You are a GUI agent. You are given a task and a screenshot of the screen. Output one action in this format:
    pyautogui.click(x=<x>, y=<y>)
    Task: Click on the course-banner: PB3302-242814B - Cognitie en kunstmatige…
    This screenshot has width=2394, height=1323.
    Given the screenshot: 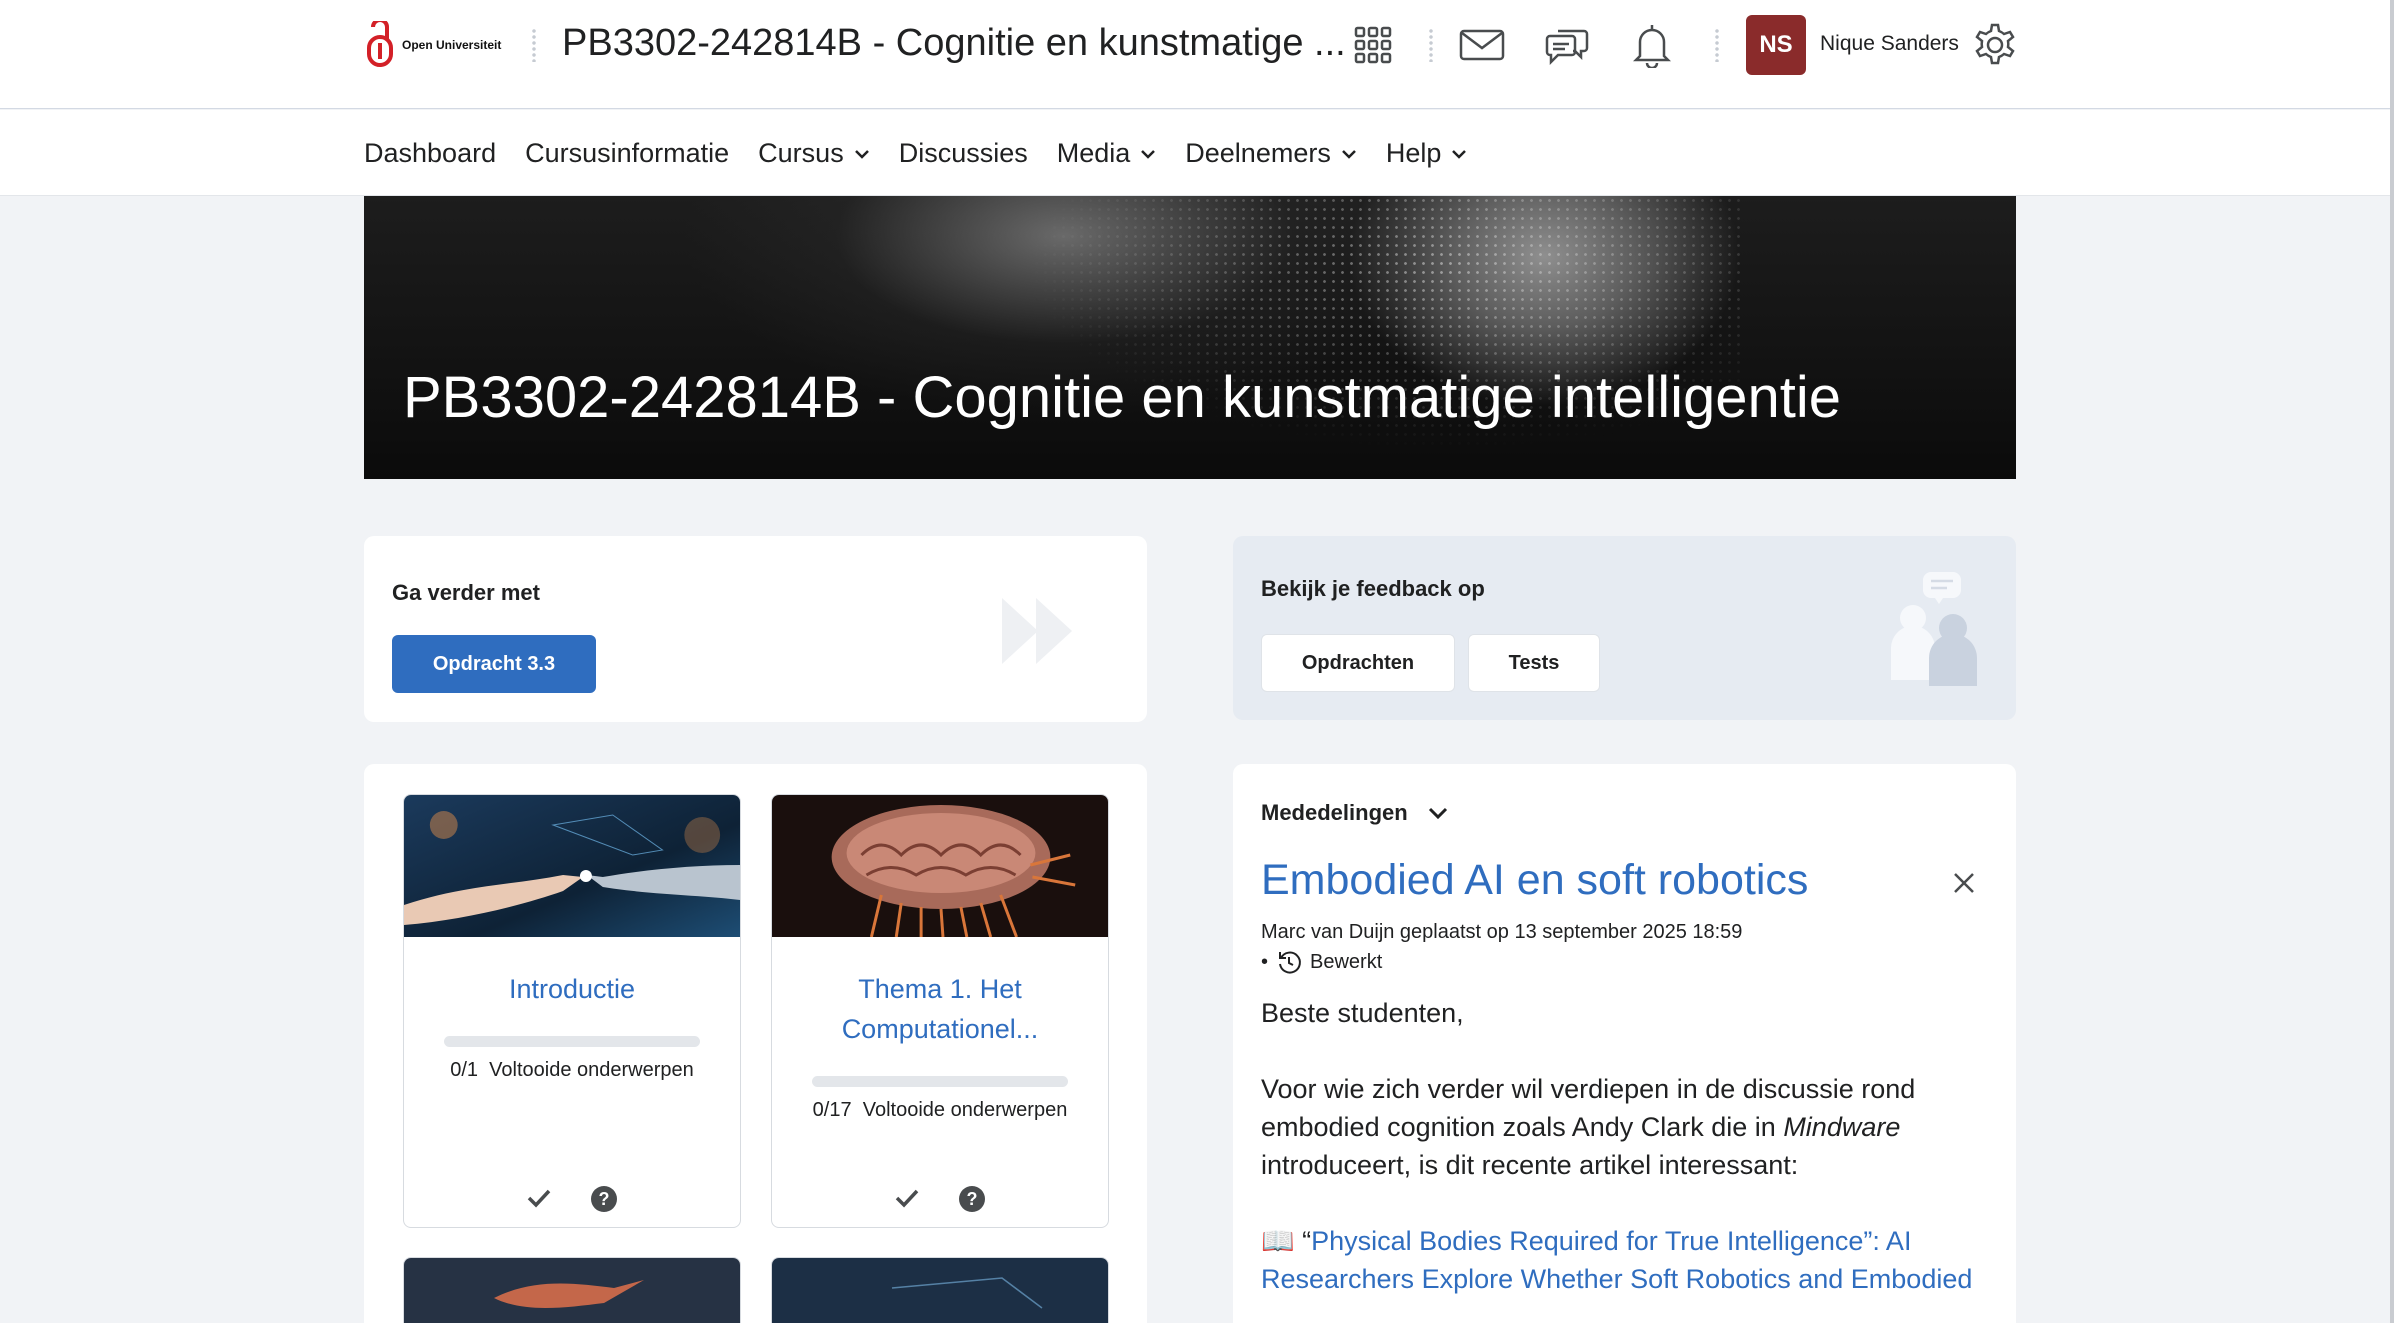 What is the action you would take?
    pyautogui.click(x=1190, y=337)
    